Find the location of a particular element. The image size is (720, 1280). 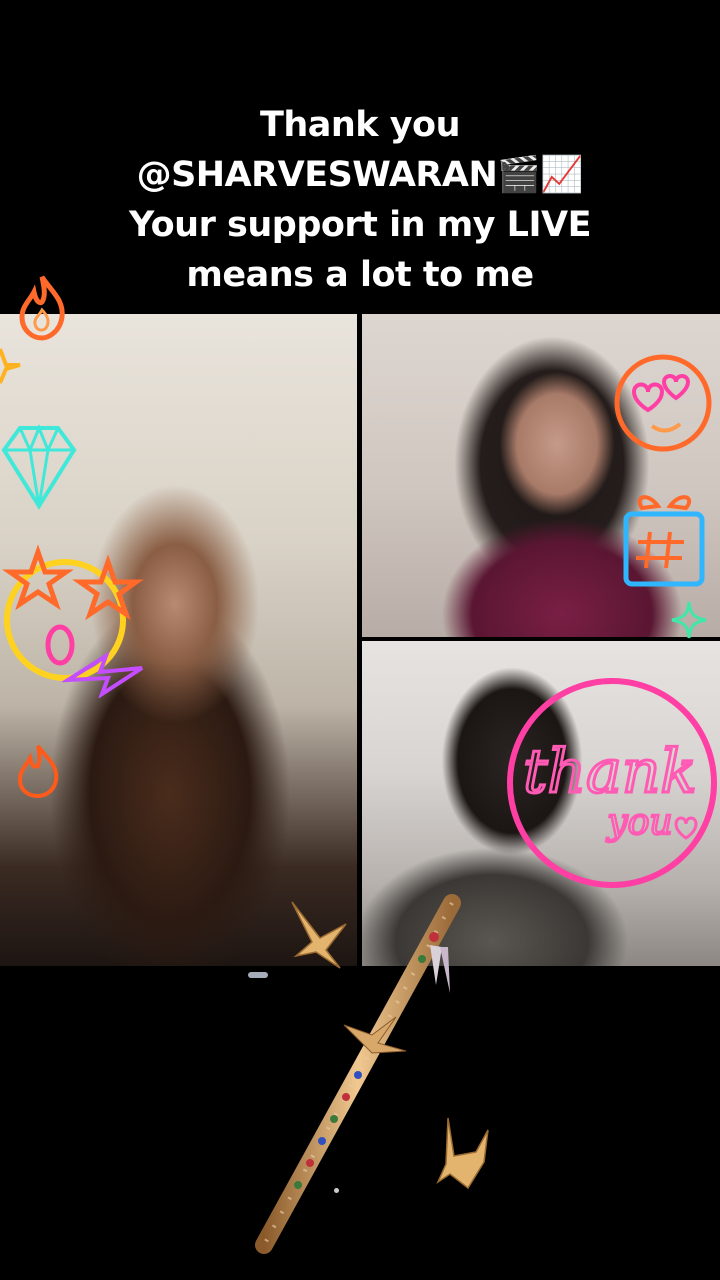

caption-line-1: Thank you is located at coordinates (360, 125).